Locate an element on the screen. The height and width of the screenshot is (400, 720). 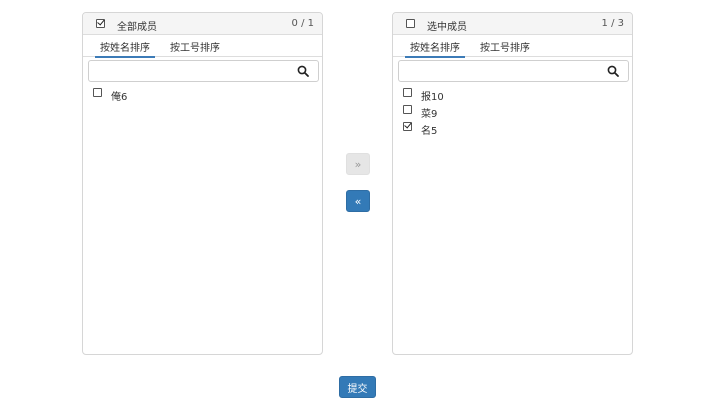
selected-members-count: 1 / 3 is located at coordinates (612, 23).